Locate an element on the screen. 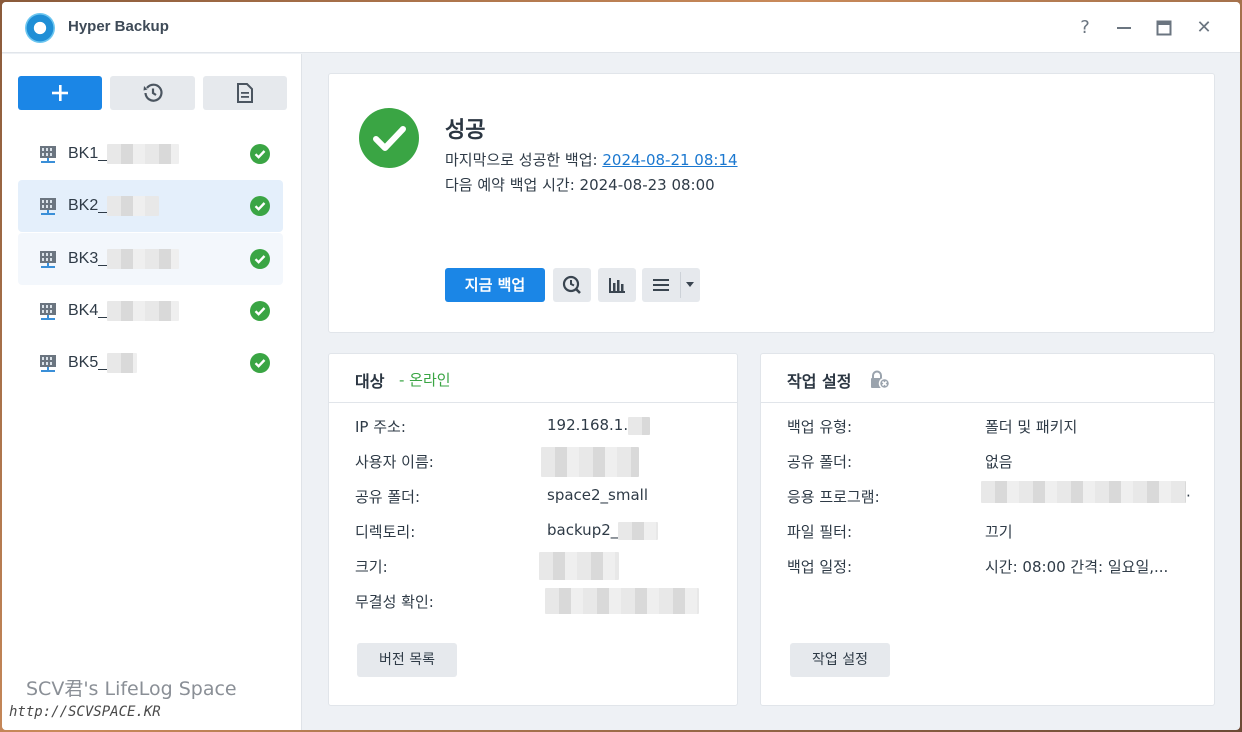 This screenshot has width=1242, height=732. task-name: BK2_ is located at coordinates (114, 206).